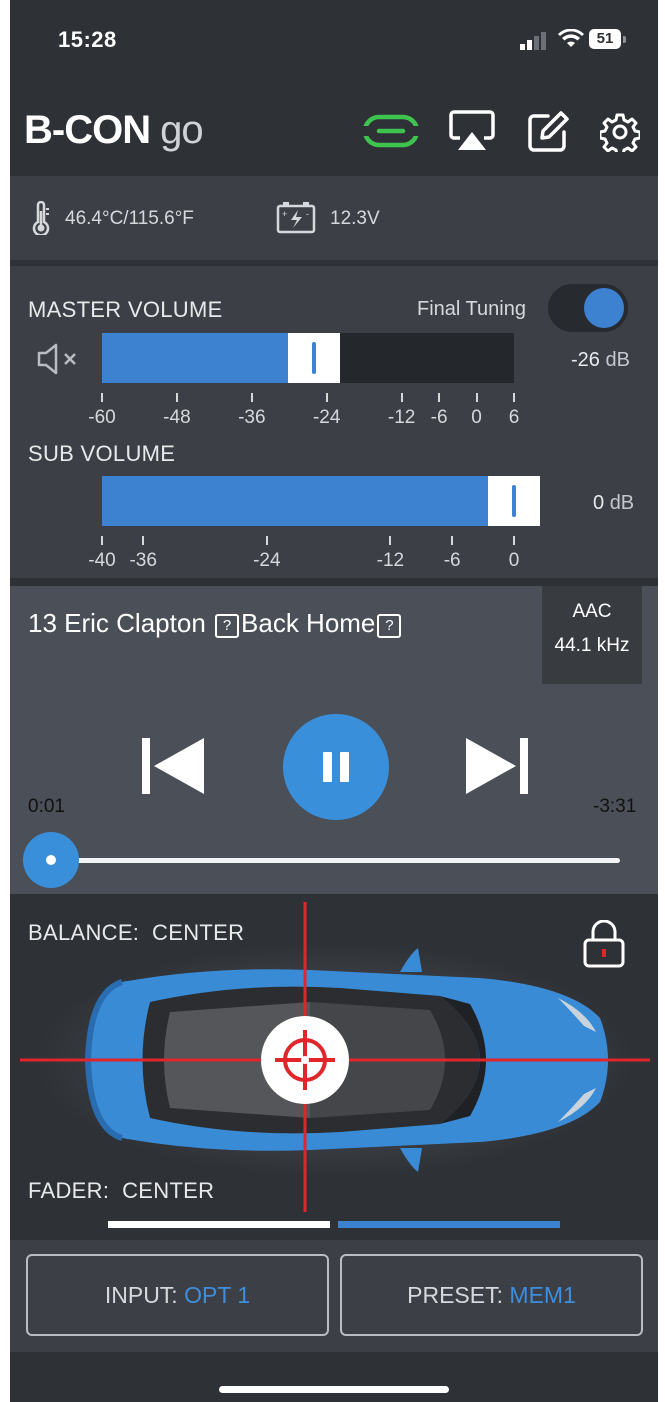 Image resolution: width=665 pixels, height=1402 pixels. What do you see at coordinates (604, 308) in the screenshot?
I see `toggle-knob` at bounding box center [604, 308].